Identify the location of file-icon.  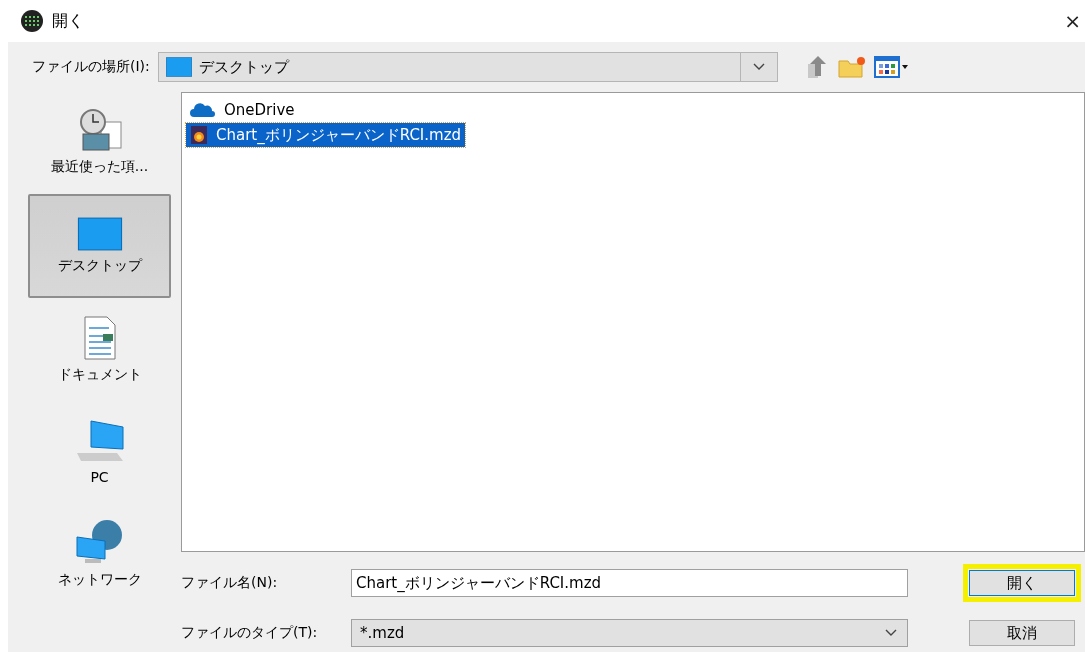
(199, 135).